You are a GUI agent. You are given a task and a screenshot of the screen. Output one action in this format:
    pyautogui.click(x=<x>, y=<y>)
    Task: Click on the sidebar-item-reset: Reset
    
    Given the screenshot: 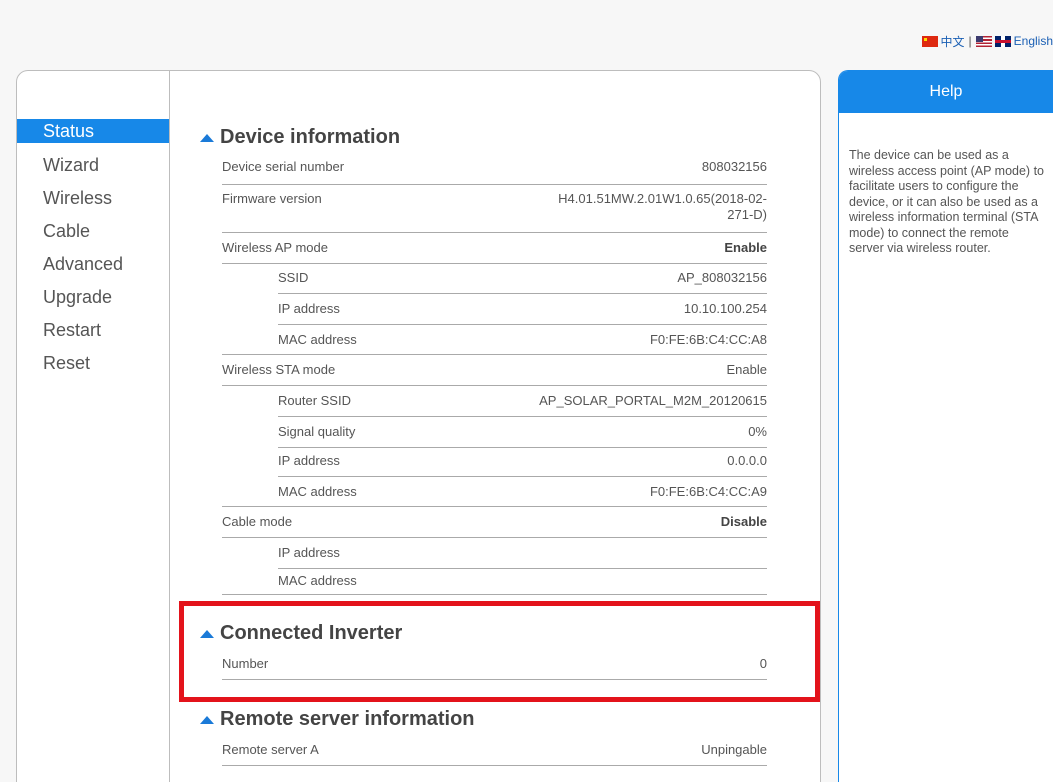 What is the action you would take?
    pyautogui.click(x=93, y=364)
    